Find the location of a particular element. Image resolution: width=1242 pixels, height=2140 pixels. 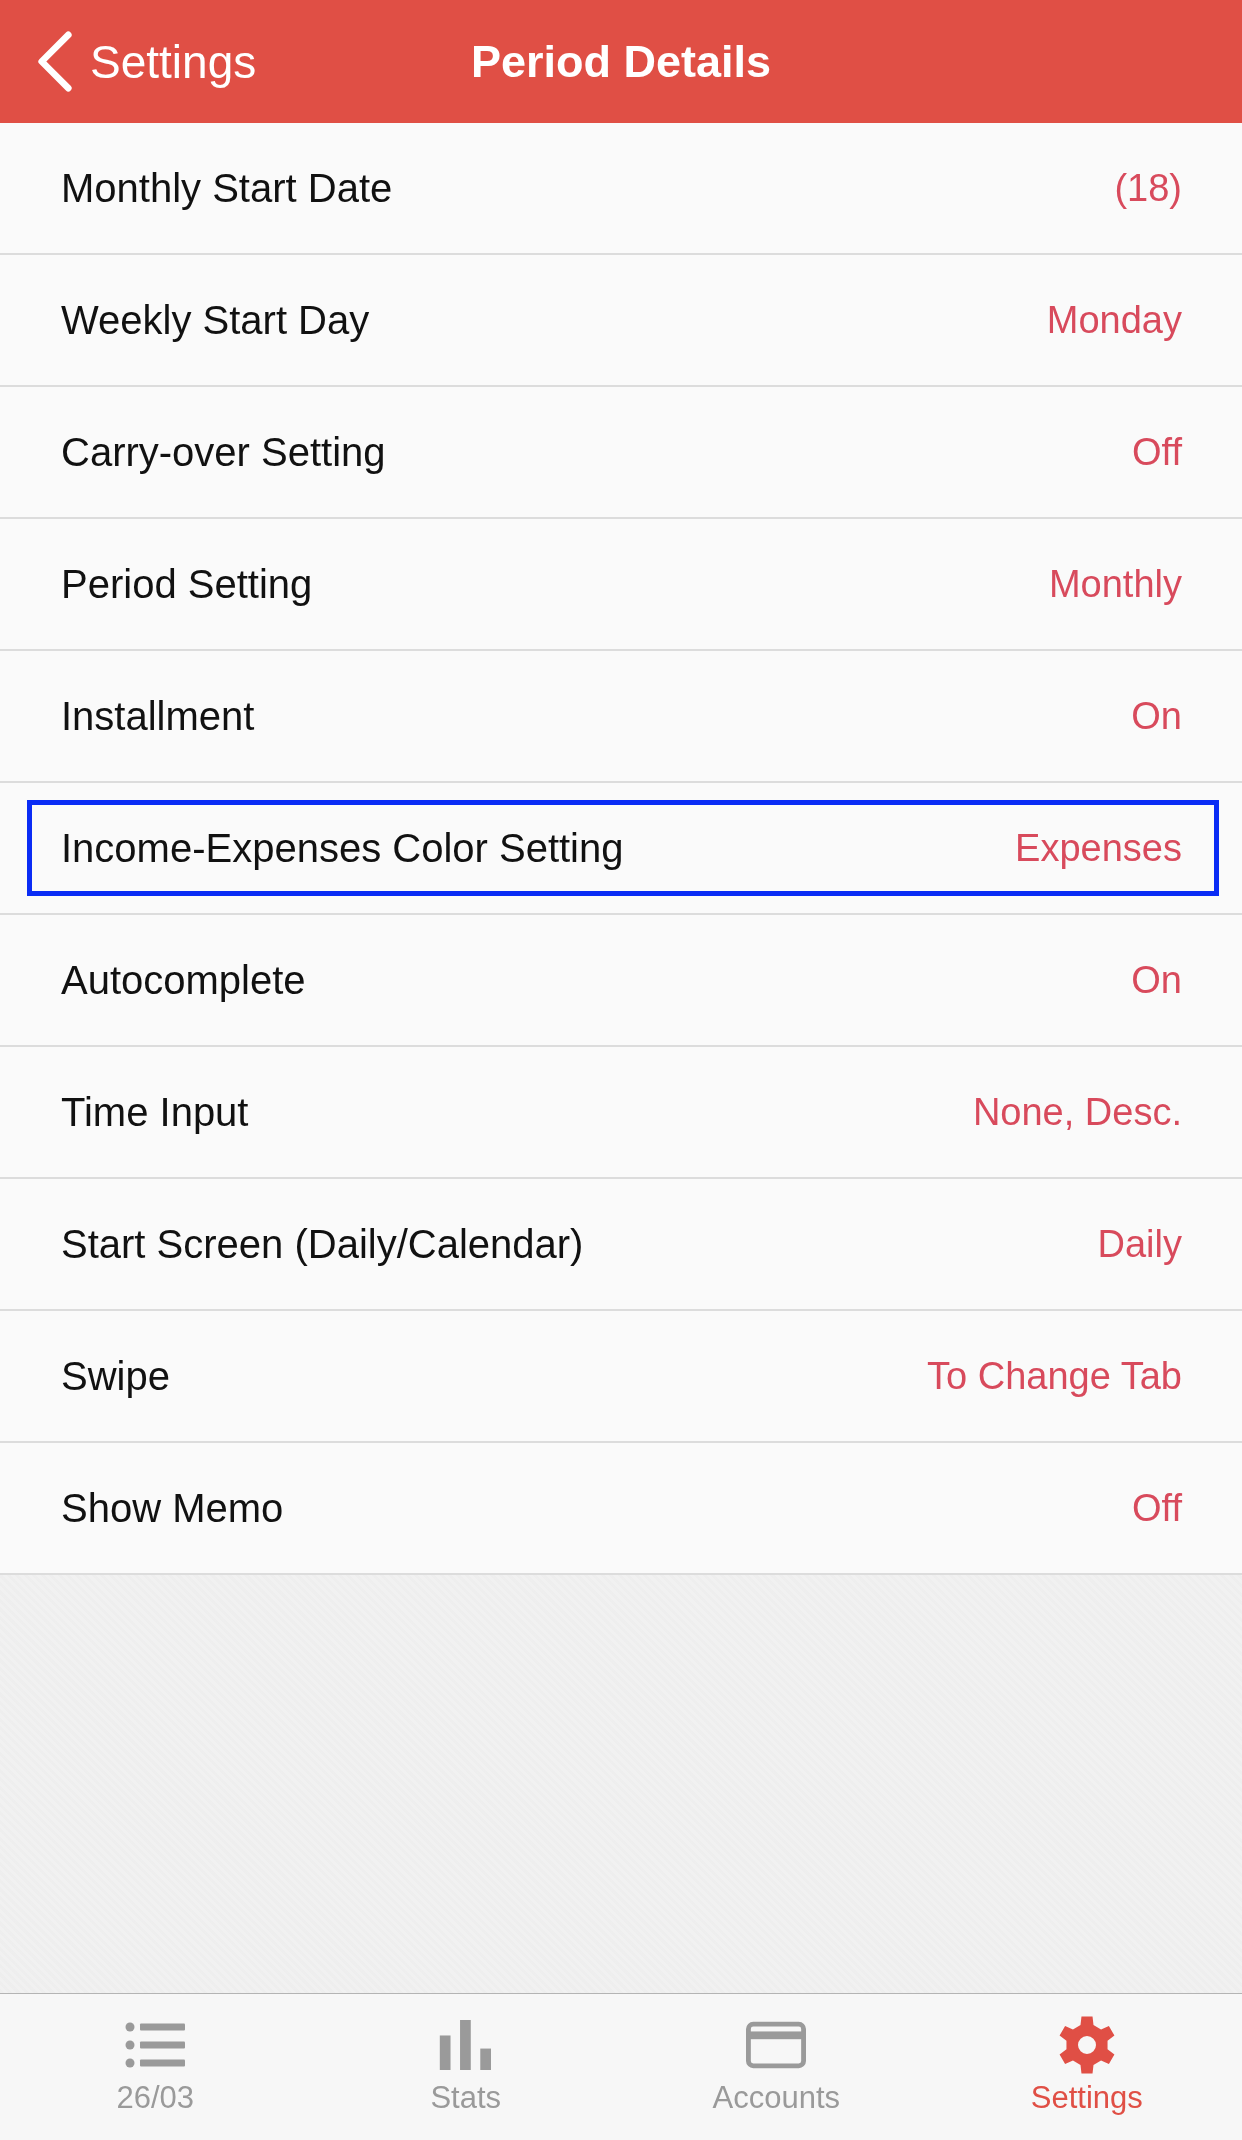

tab: Settings is located at coordinates (1086, 2067).